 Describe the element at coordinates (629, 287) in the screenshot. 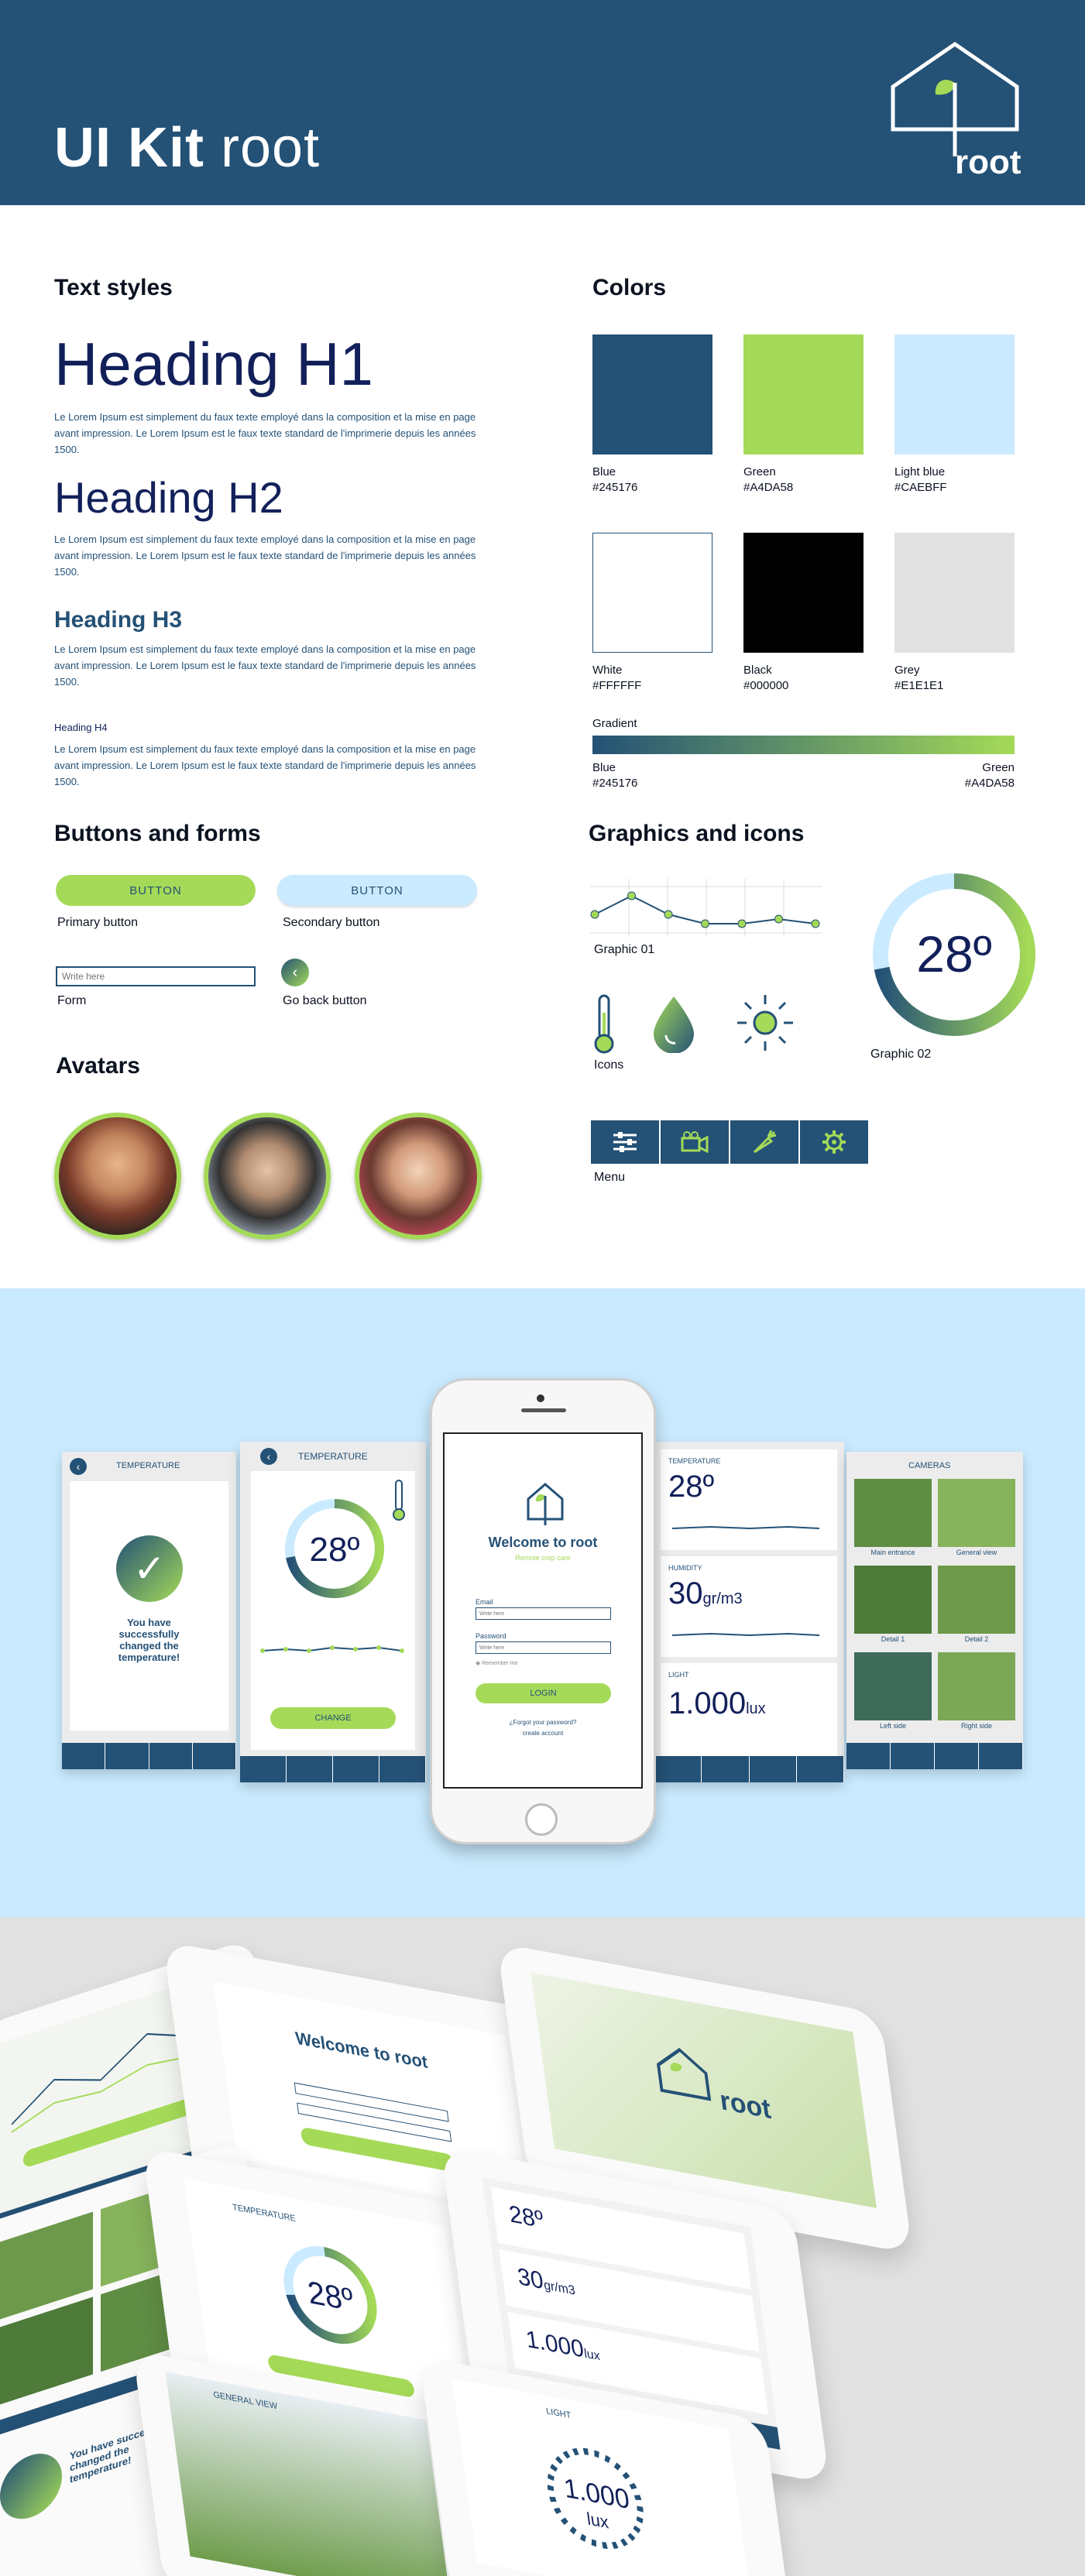

I see `colors-title: Colors` at that location.